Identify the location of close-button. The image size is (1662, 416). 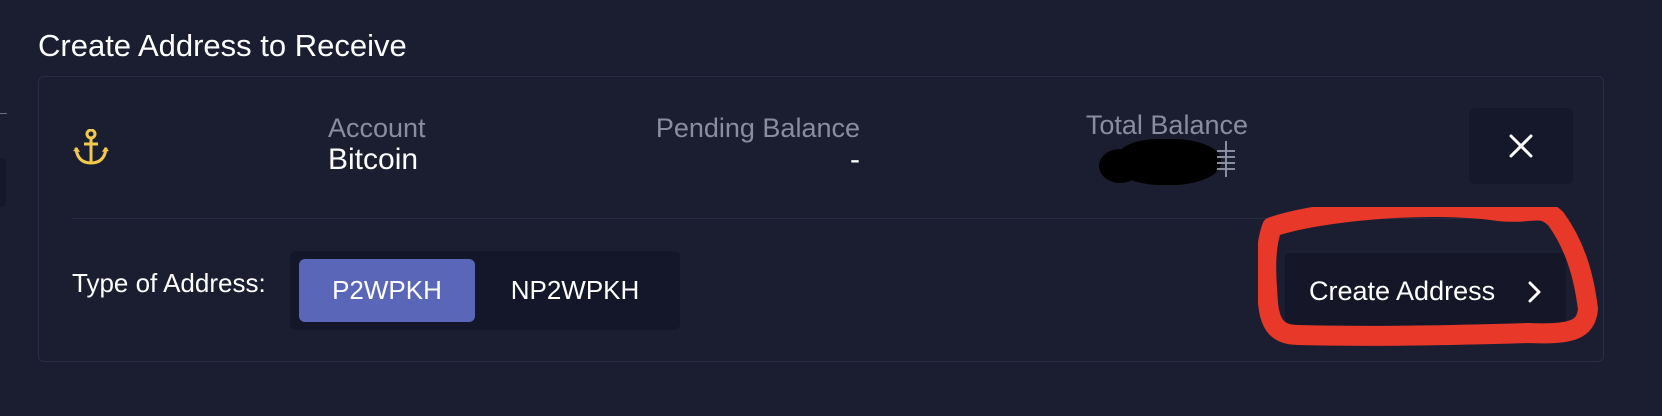
(1521, 146).